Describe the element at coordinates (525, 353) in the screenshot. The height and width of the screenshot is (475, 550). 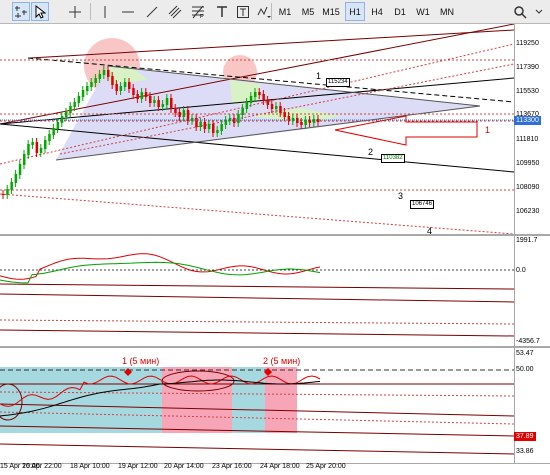
I see `oscillator-axis-label: 53.47` at that location.